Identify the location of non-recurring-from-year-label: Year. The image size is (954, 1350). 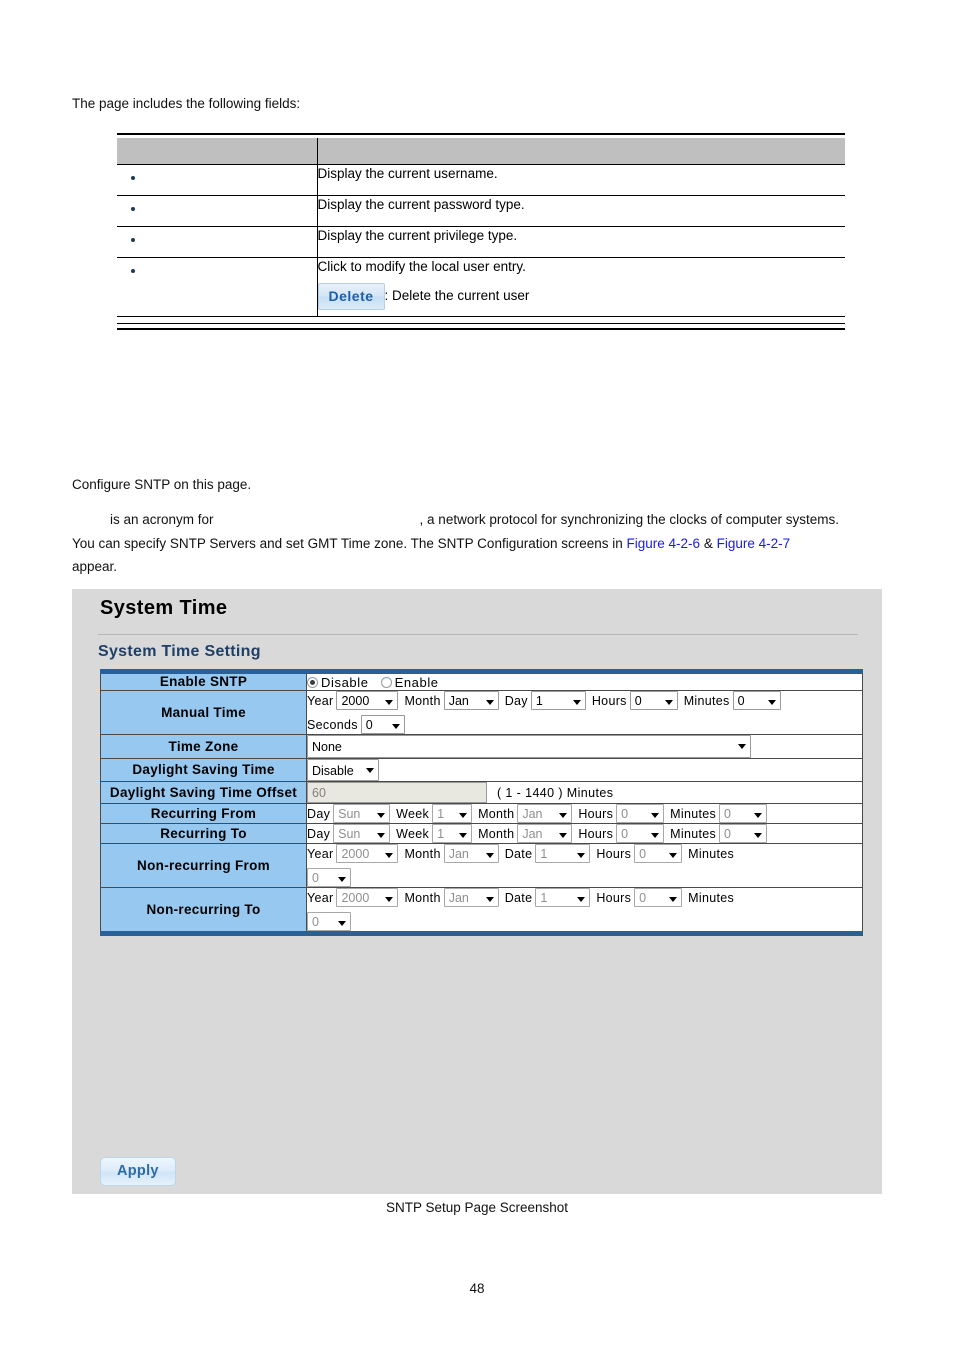
(320, 853).